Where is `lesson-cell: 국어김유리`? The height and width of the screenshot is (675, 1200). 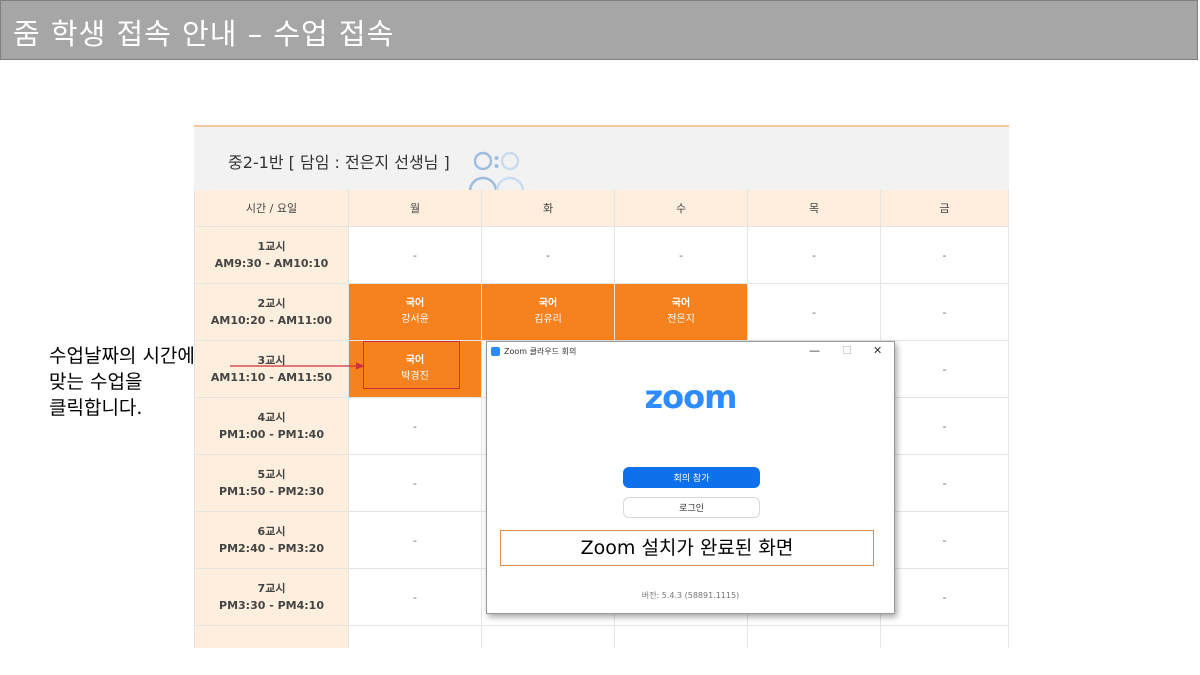 lesson-cell: 국어김유리 is located at coordinates (548, 312).